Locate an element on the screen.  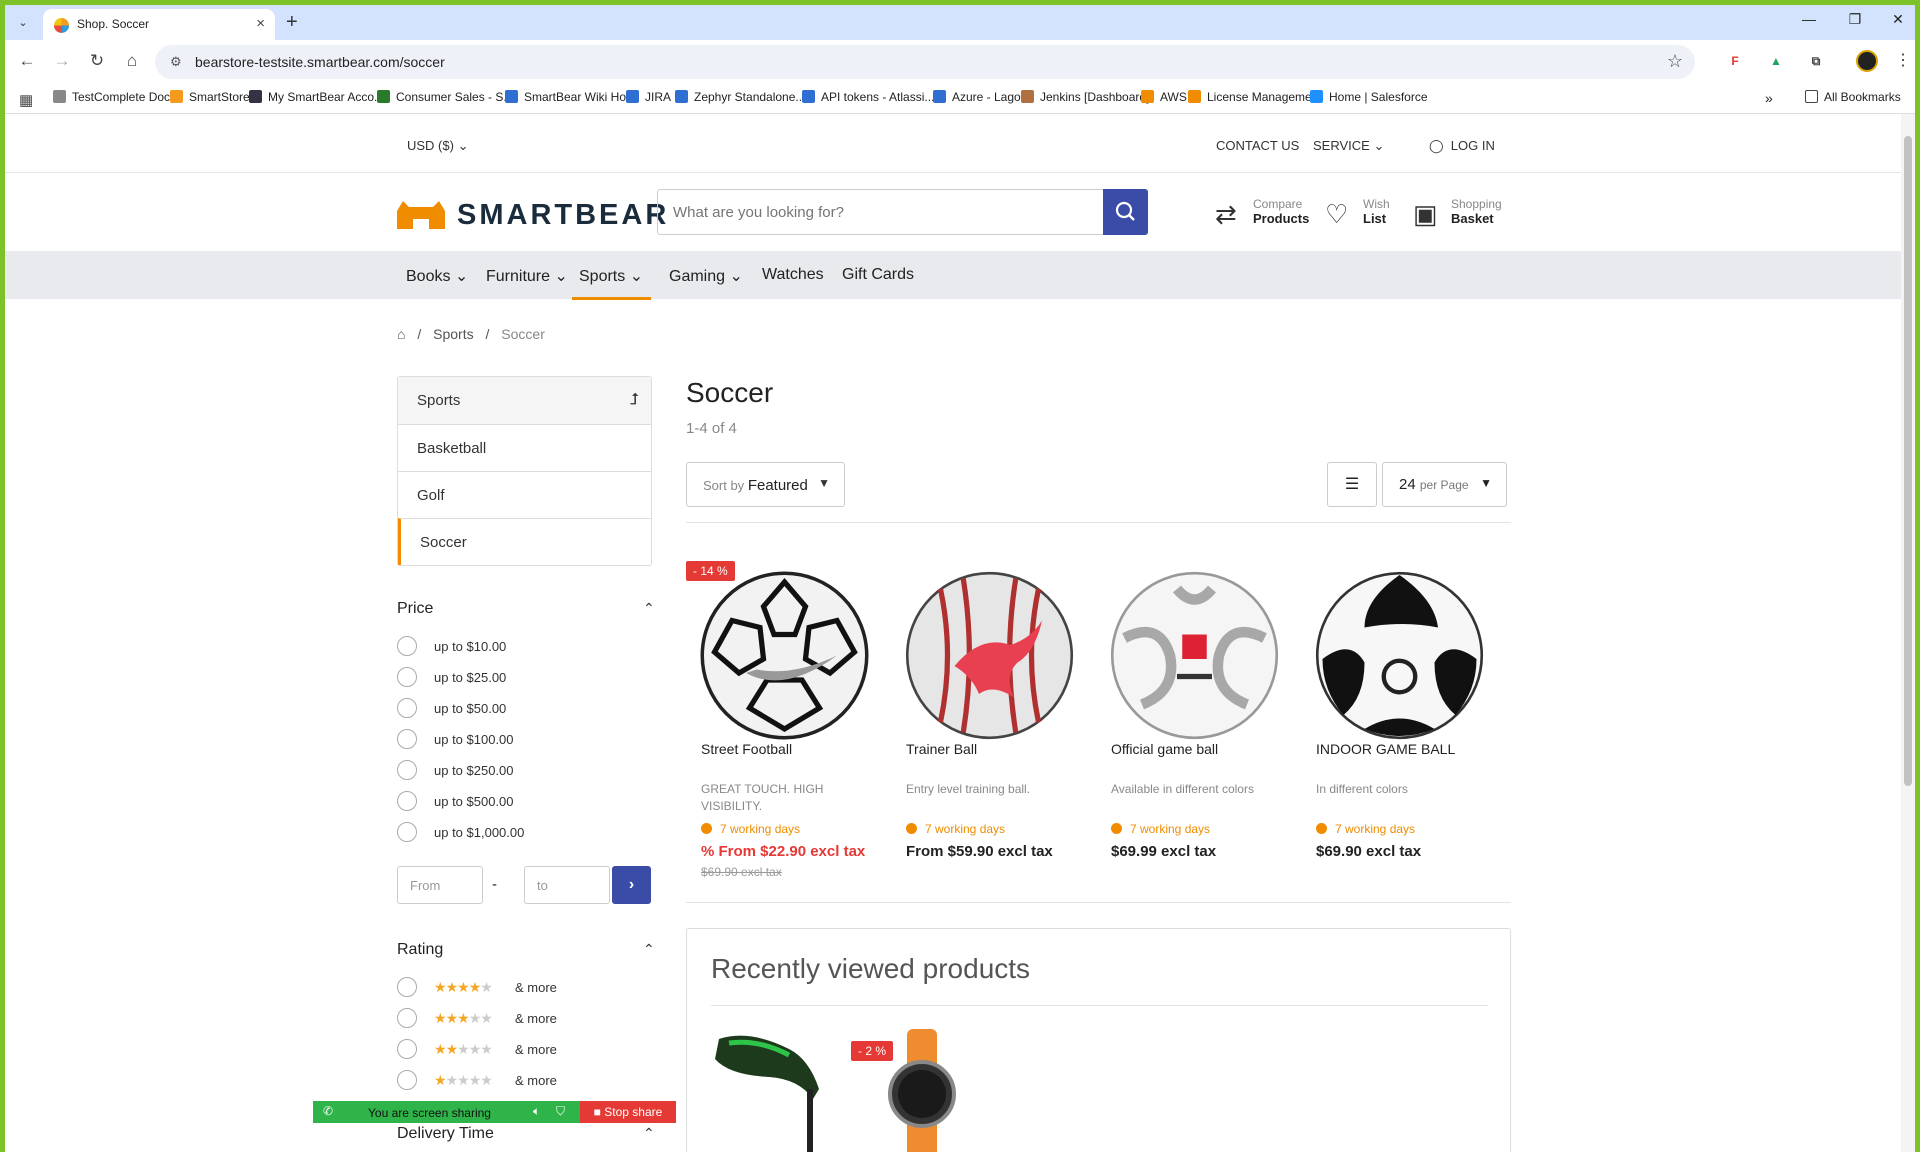
page-scrollbar is located at coordinates (1908, 633).